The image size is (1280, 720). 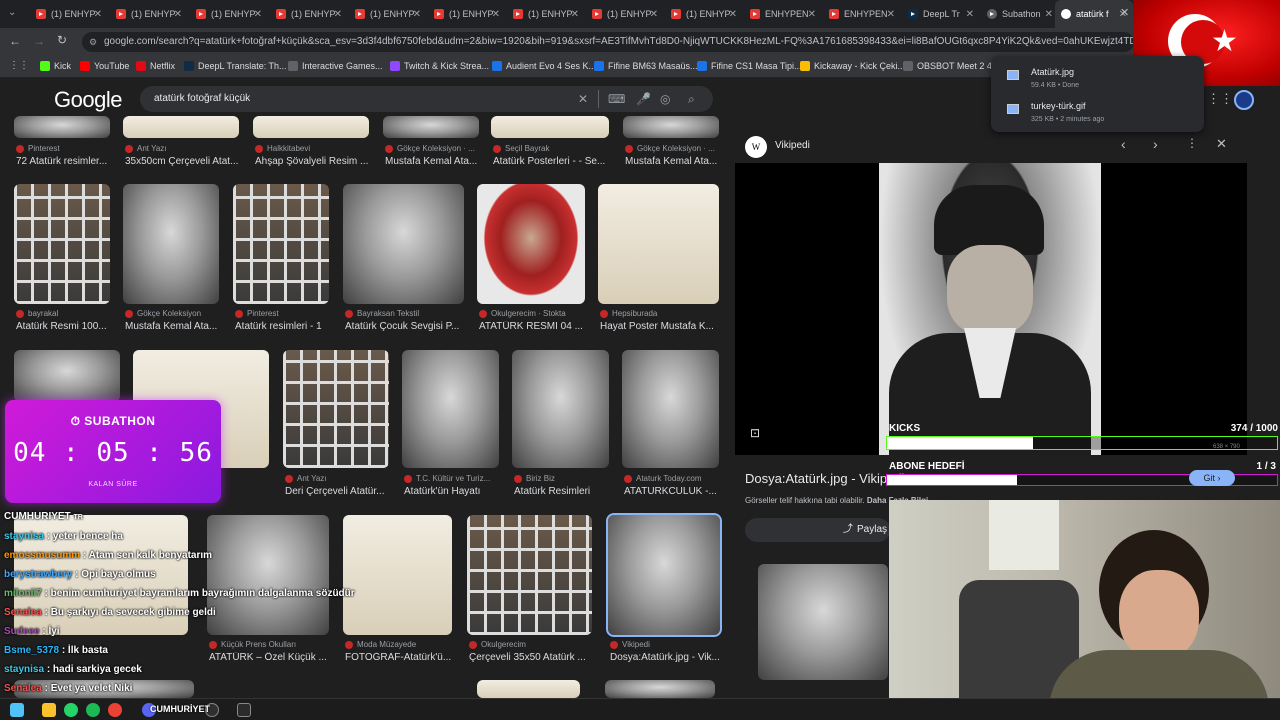 What do you see at coordinates (792, 145) in the screenshot?
I see `panel-source: Vikipedi` at bounding box center [792, 145].